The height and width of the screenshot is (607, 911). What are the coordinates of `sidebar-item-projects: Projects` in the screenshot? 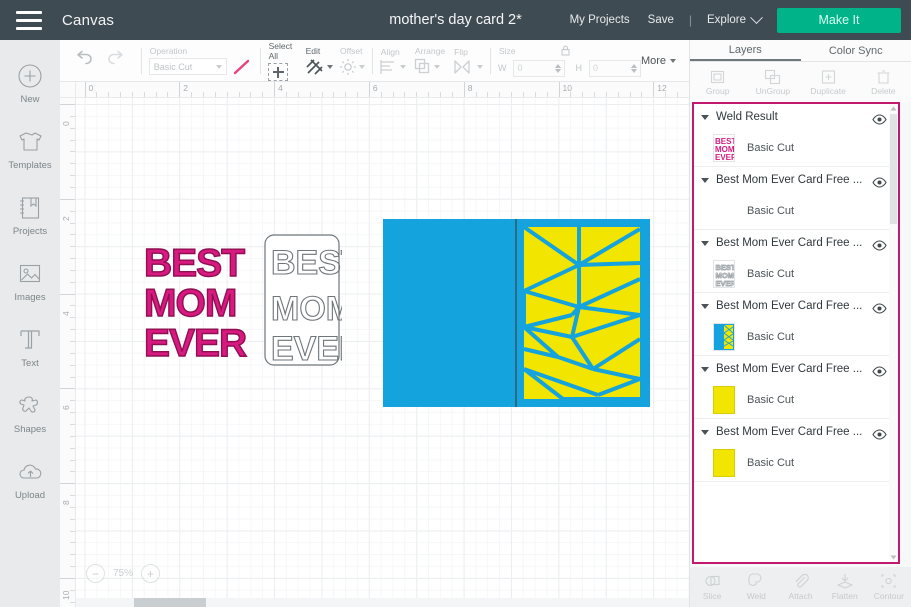 It's located at (30, 215).